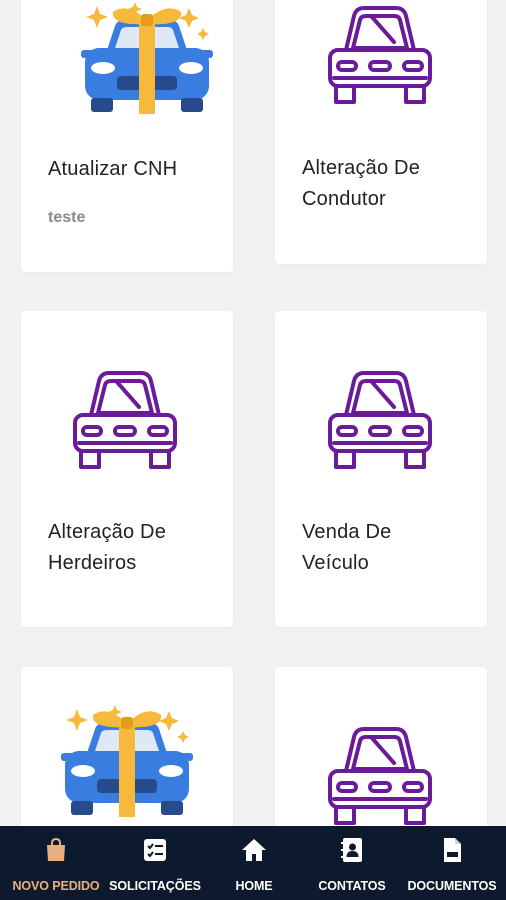 This screenshot has height=900, width=506. Describe the element at coordinates (254, 850) in the screenshot. I see `home-icon` at that location.